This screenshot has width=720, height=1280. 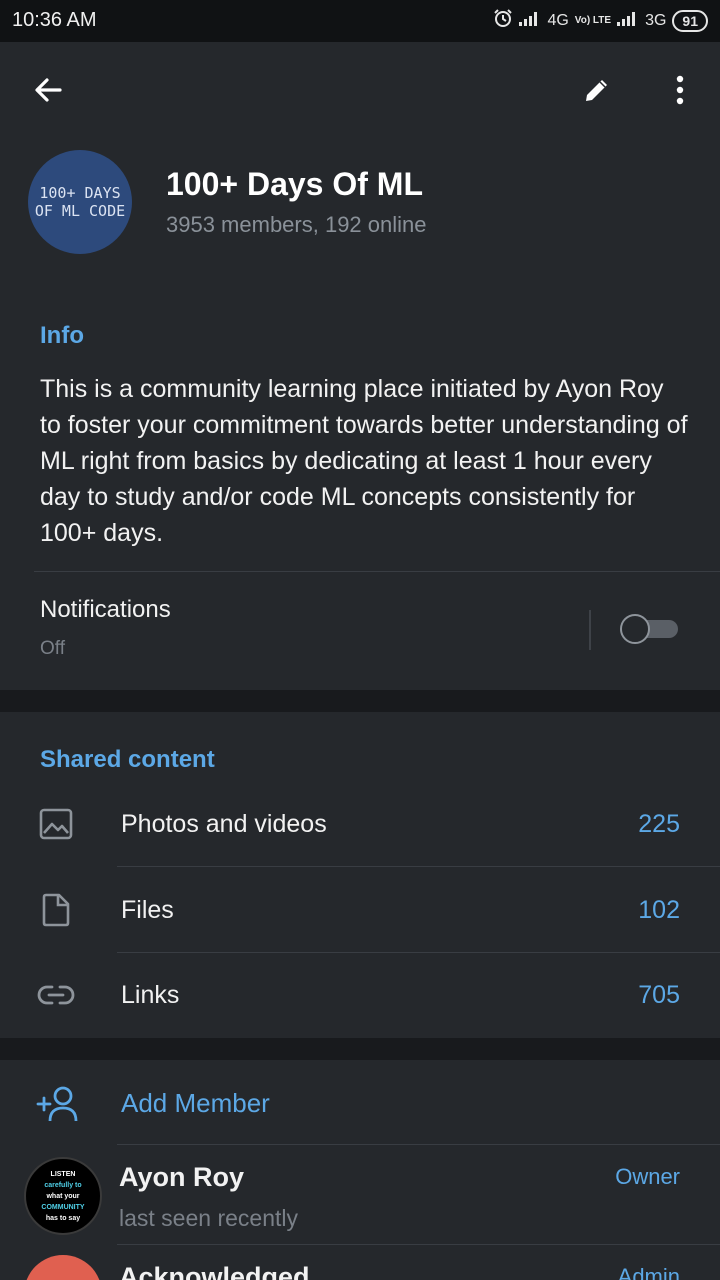 I want to click on back-button, so click(x=48, y=92).